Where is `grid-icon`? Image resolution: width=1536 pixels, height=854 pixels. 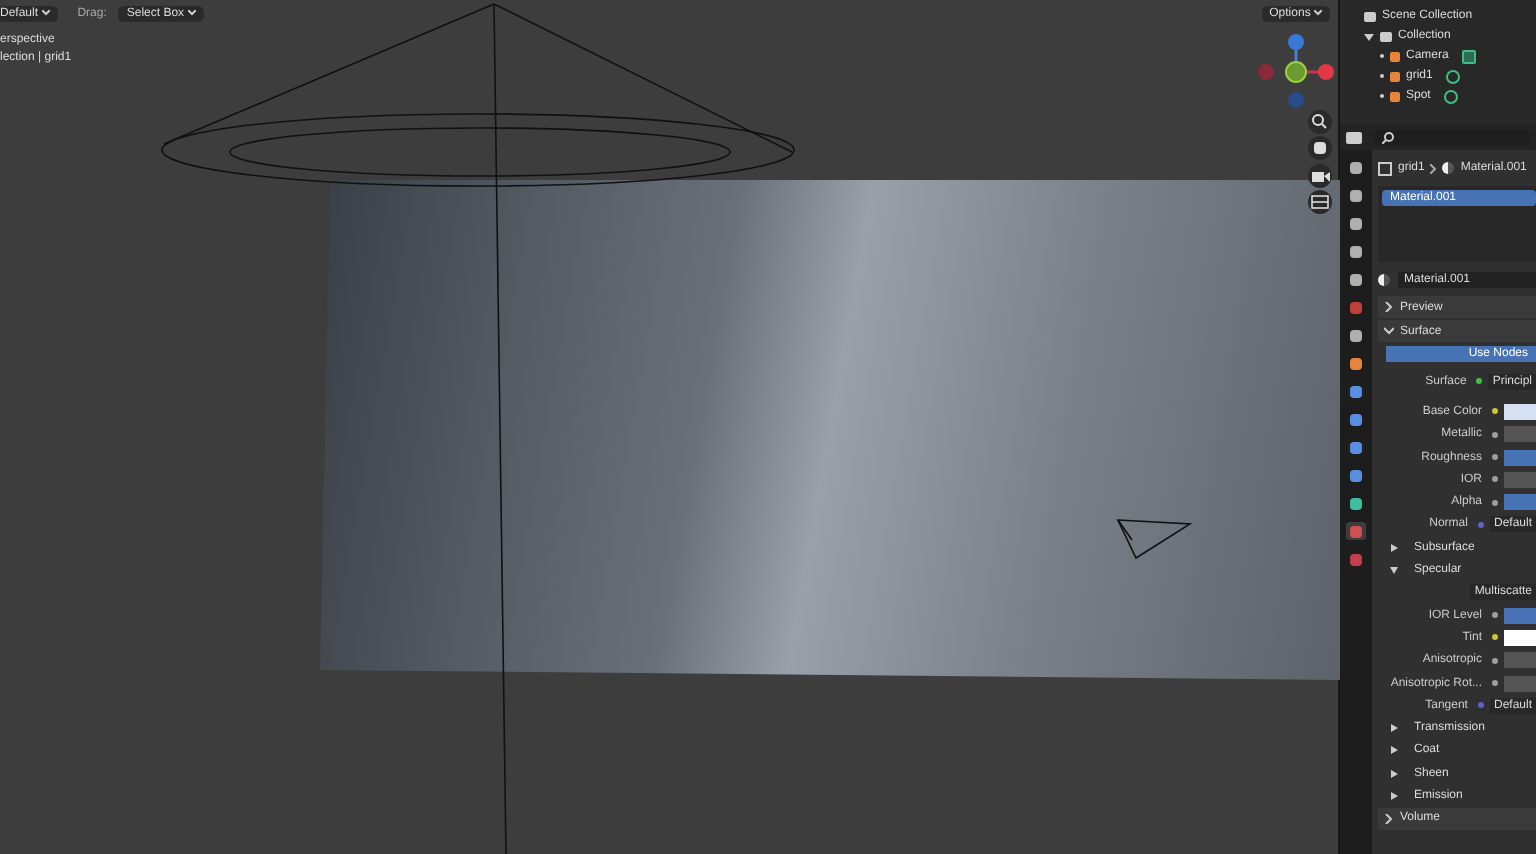
grid-icon is located at coordinates (1320, 202).